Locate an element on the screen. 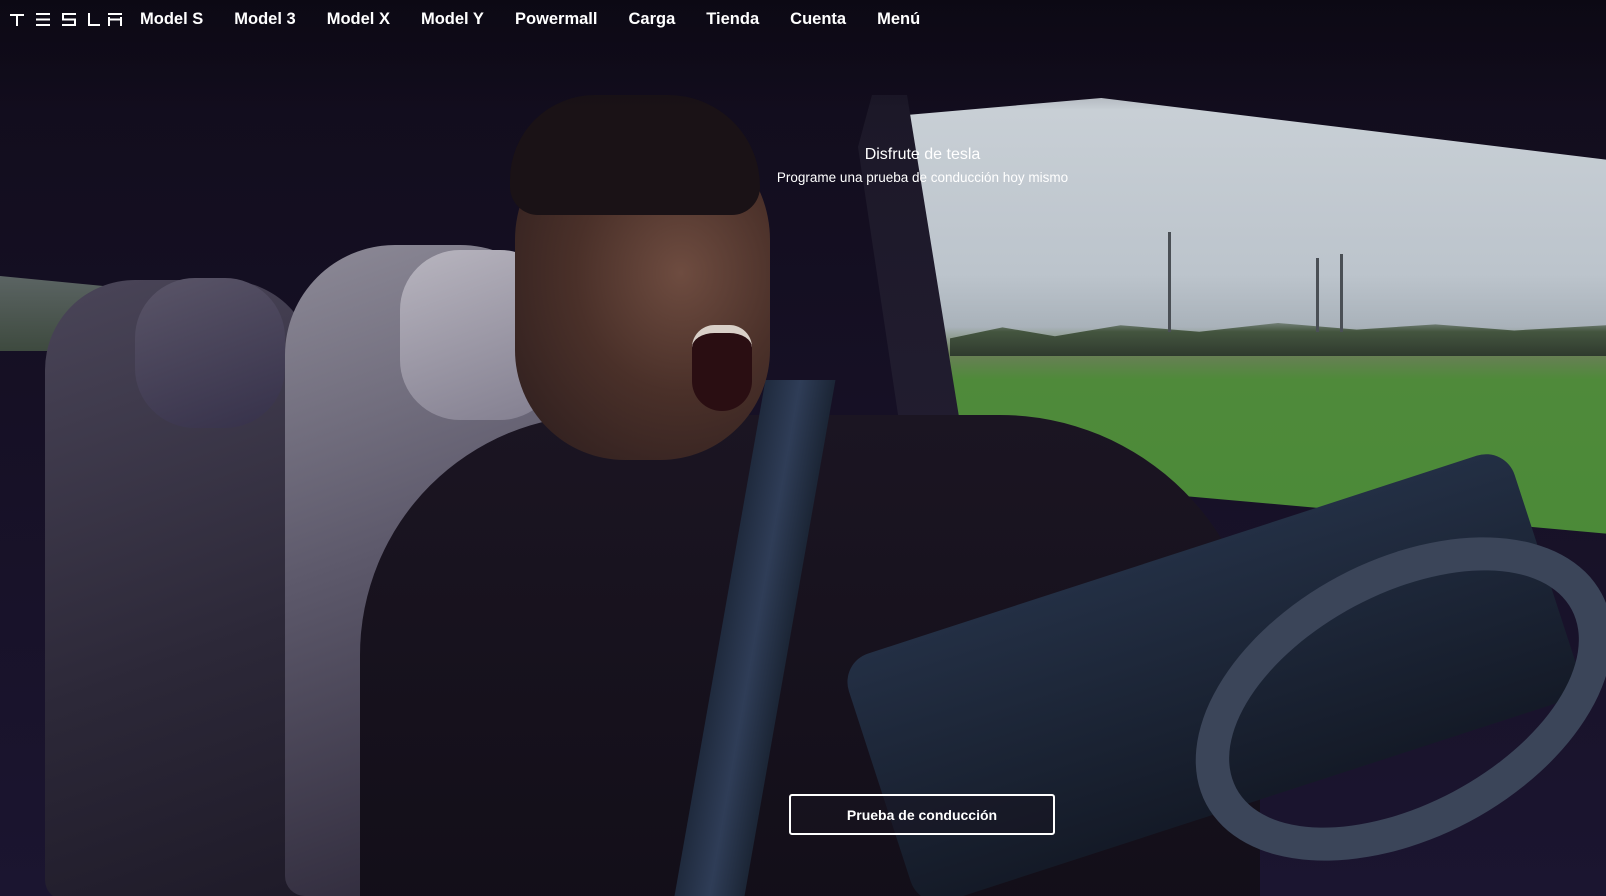  tesla-logo is located at coordinates (66, 19).